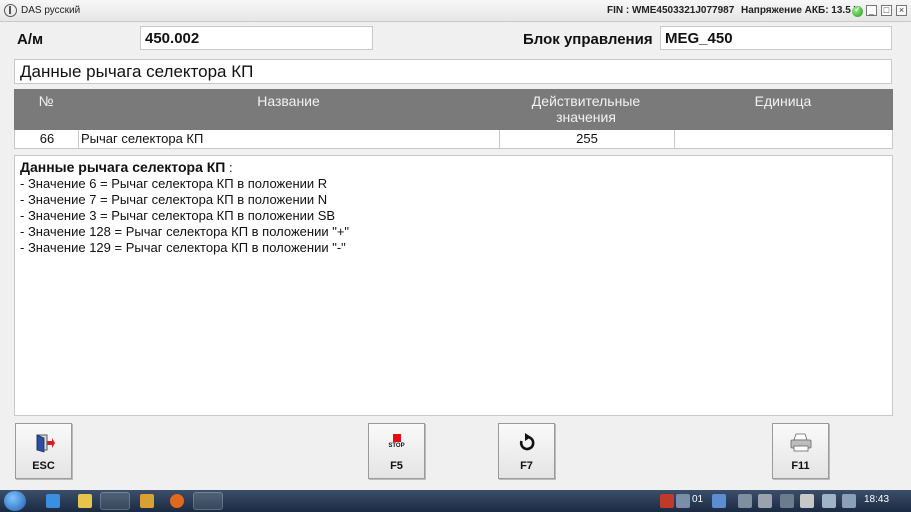 The image size is (911, 512). I want to click on start-button, so click(15, 501).